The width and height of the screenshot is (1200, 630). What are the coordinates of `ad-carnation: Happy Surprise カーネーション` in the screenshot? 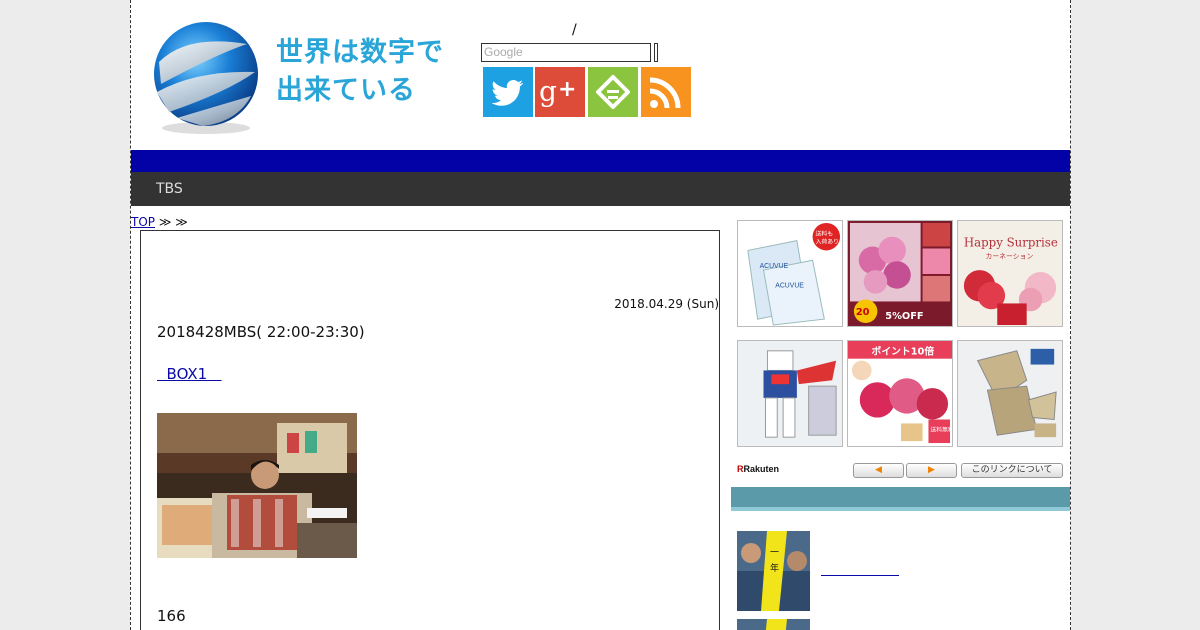 It's located at (1010, 273).